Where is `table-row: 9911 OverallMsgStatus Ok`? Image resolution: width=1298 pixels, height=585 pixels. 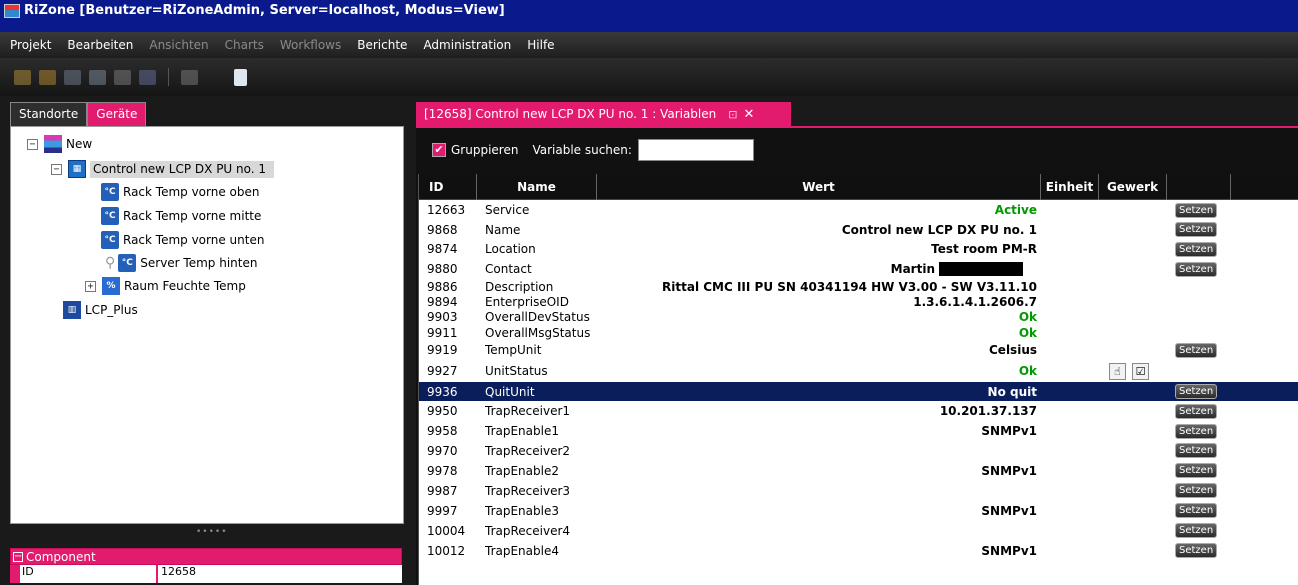 table-row: 9911 OverallMsgStatus Ok is located at coordinates (858, 332).